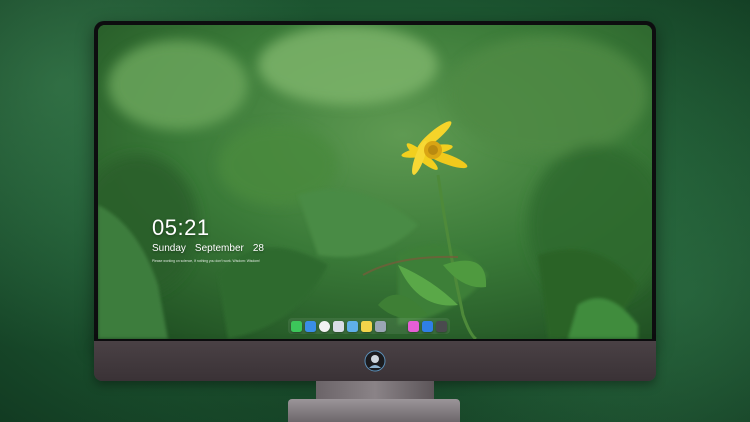 The image size is (750, 422). What do you see at coordinates (181, 227) in the screenshot?
I see `lock-screen-clock: 05:21` at bounding box center [181, 227].